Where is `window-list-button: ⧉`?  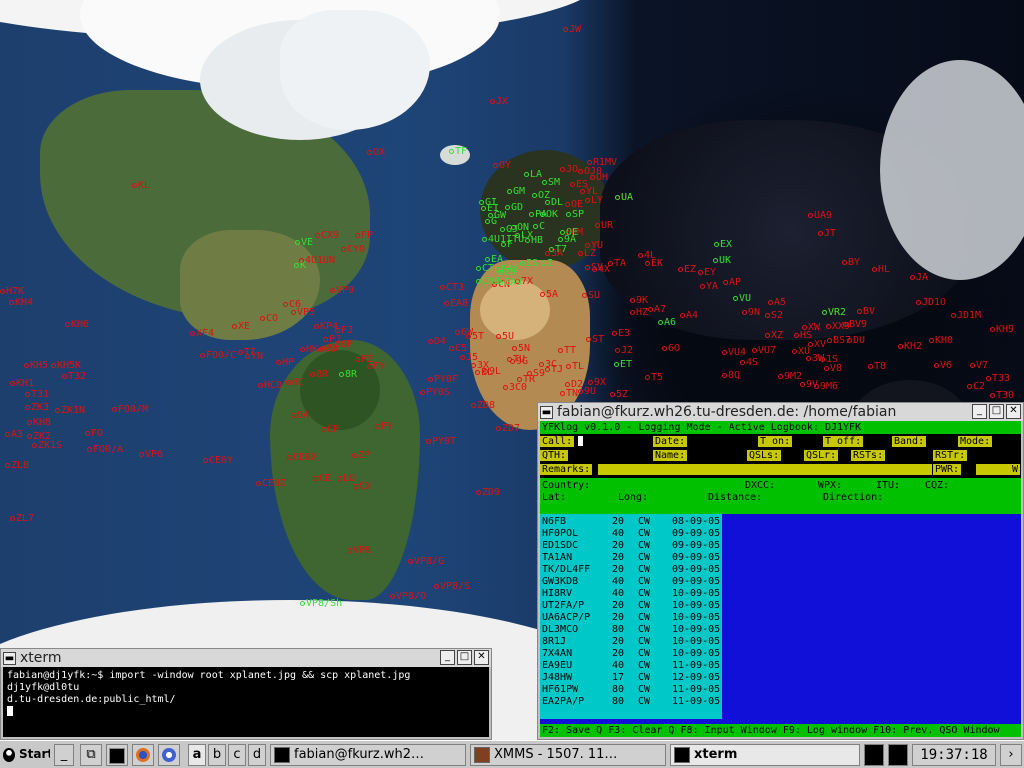 window-list-button: ⧉ is located at coordinates (91, 755).